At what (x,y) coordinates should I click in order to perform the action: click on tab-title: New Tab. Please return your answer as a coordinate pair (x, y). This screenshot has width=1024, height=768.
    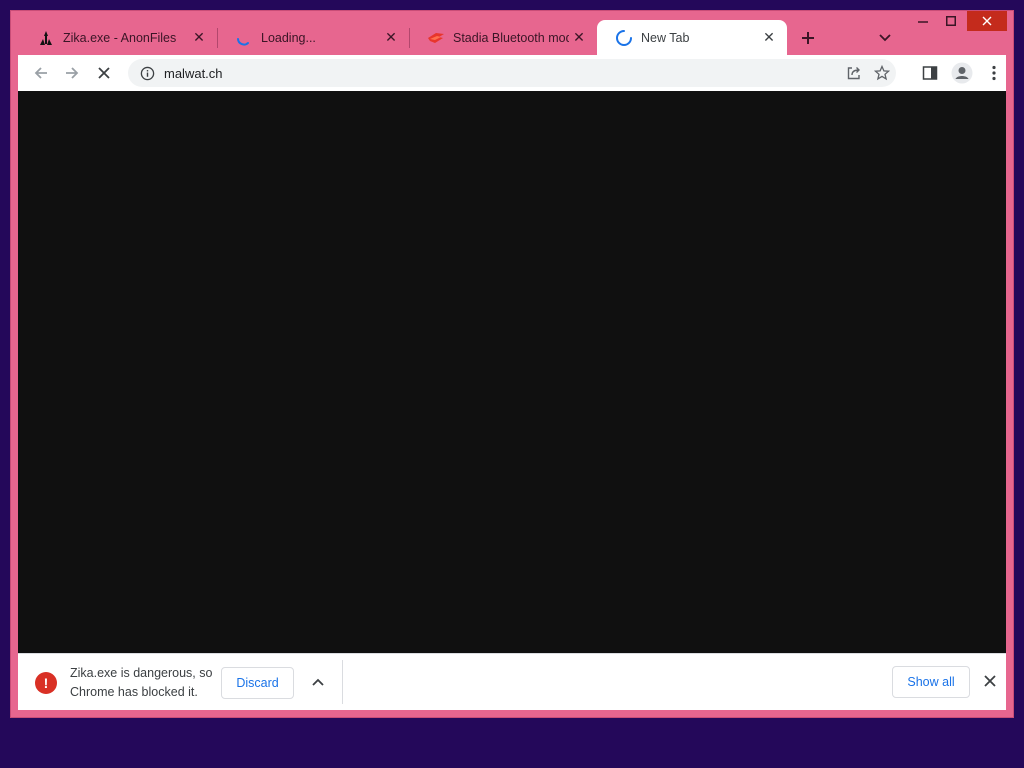
    Looking at the image, I should click on (665, 37).